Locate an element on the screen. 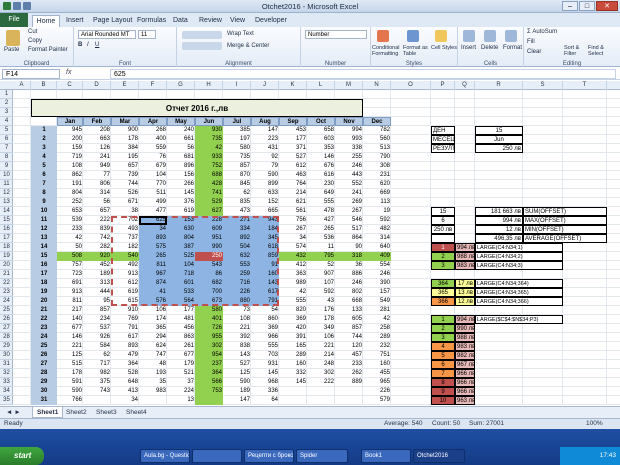 The width and height of the screenshot is (620, 465). day-number: 17 is located at coordinates (44, 274).